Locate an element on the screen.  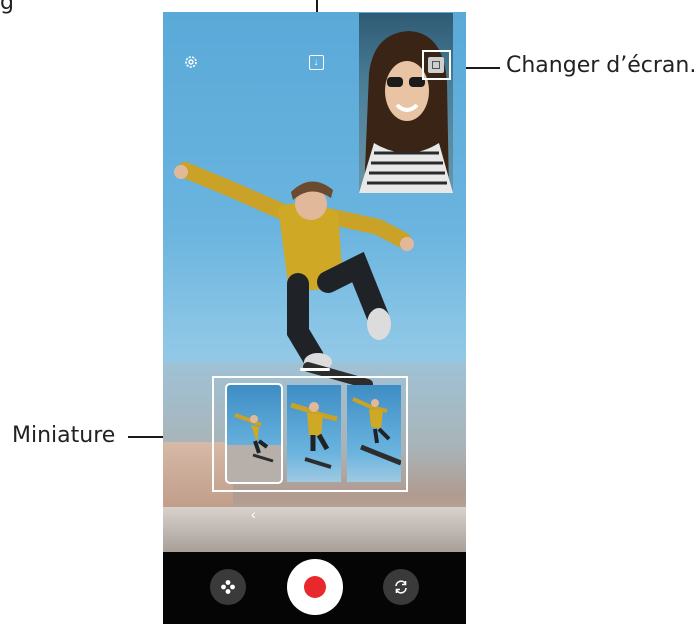
front-camera-preview is located at coordinates (406, 103).